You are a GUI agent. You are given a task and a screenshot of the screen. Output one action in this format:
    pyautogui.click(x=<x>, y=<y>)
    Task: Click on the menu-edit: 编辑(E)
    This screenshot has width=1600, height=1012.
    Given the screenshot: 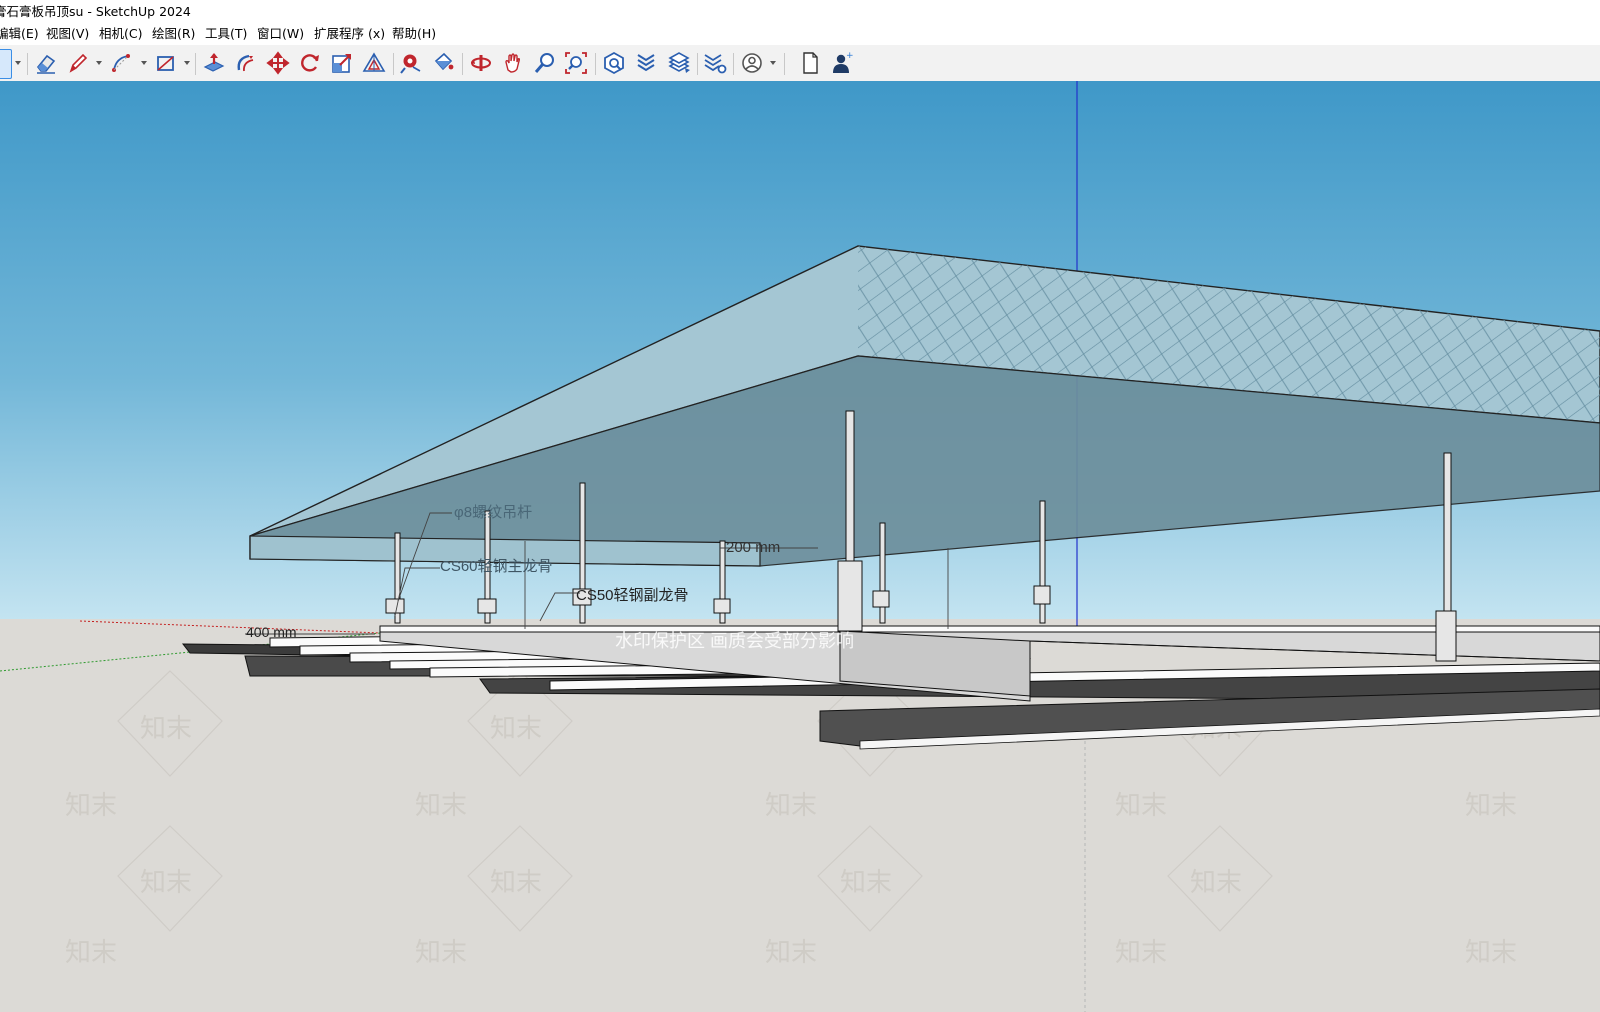 What is the action you would take?
    pyautogui.click(x=19, y=34)
    